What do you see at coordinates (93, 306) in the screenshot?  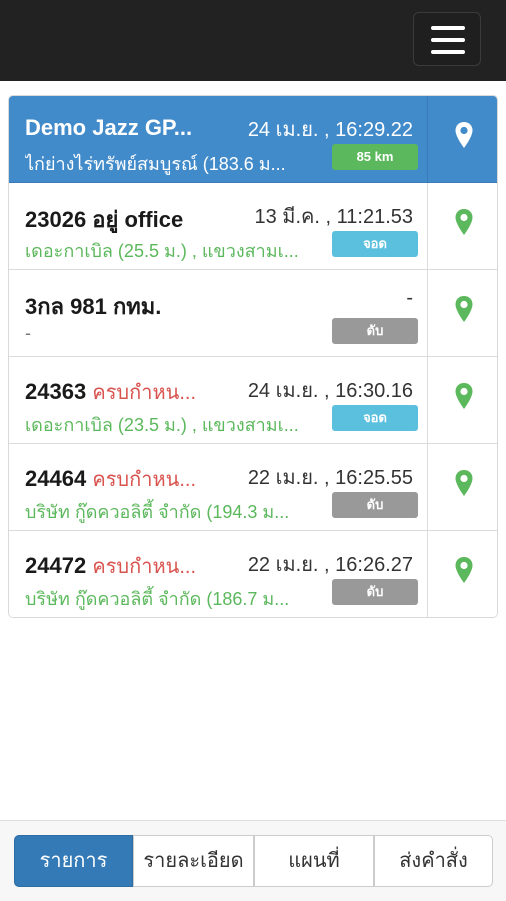 I see `vehicle-plate: 3กล 981 กทม.` at bounding box center [93, 306].